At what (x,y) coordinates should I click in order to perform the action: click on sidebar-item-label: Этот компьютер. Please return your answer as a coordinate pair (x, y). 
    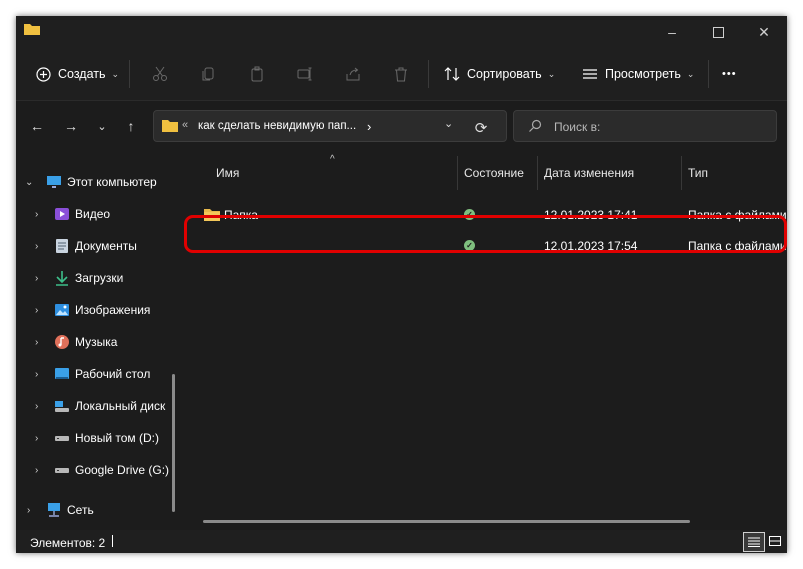
    Looking at the image, I should click on (112, 182).